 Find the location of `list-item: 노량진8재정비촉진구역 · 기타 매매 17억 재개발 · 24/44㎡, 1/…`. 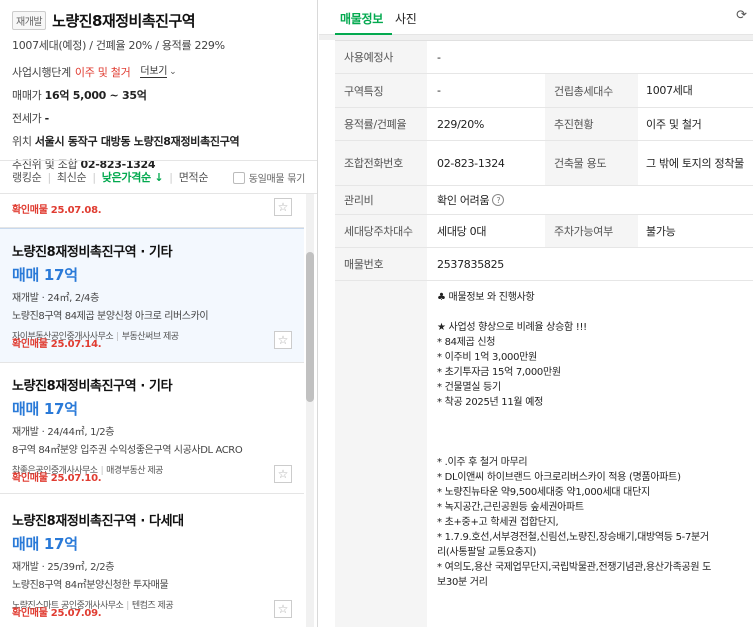

list-item: 노량진8재정비촉진구역 · 기타 매매 17억 재개발 · 24/44㎡, 1/… is located at coordinates (152, 428).